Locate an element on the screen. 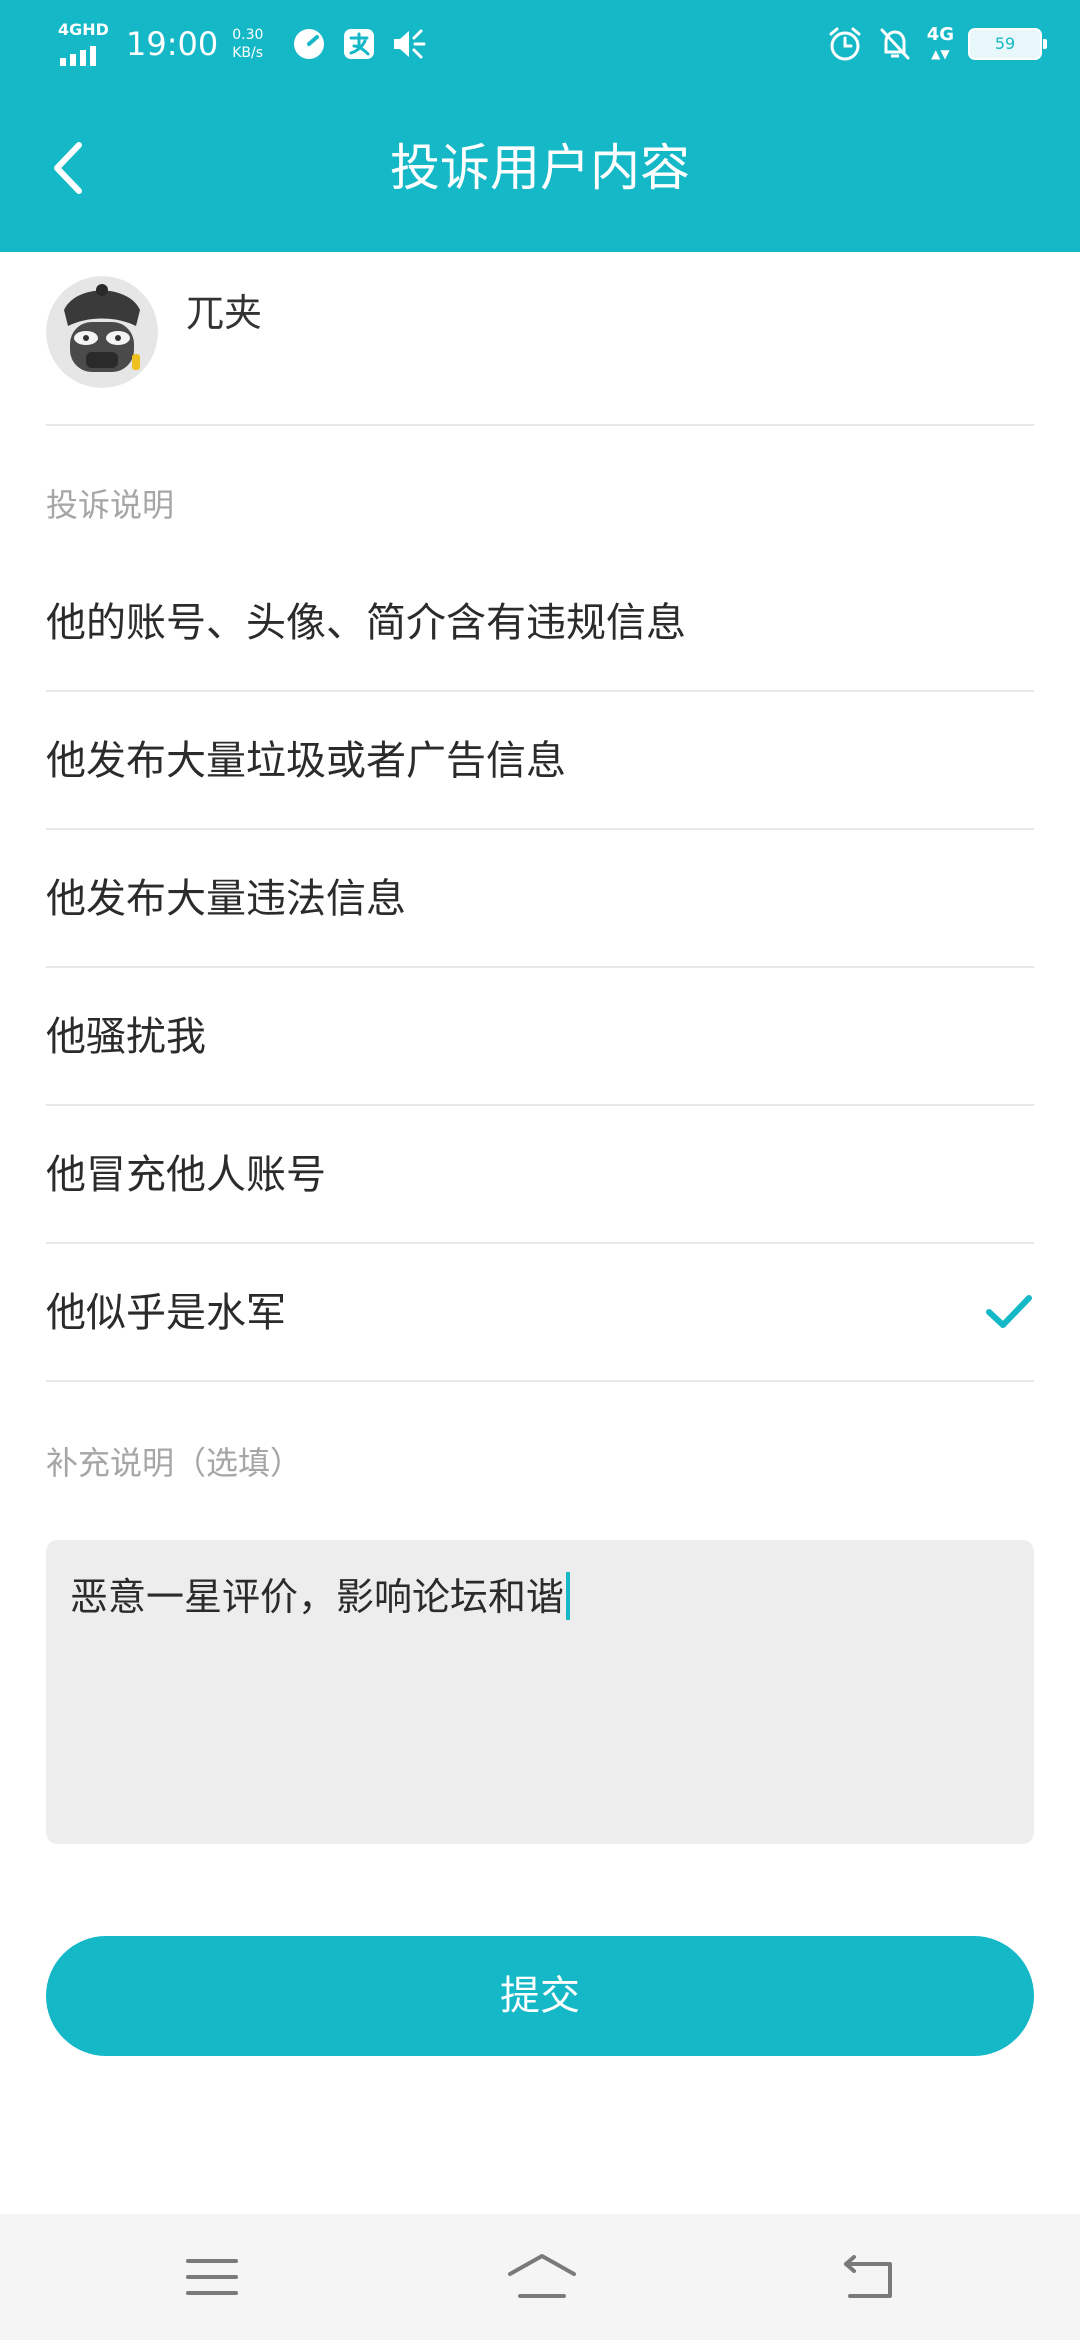  speedometer-icon is located at coordinates (309, 44).